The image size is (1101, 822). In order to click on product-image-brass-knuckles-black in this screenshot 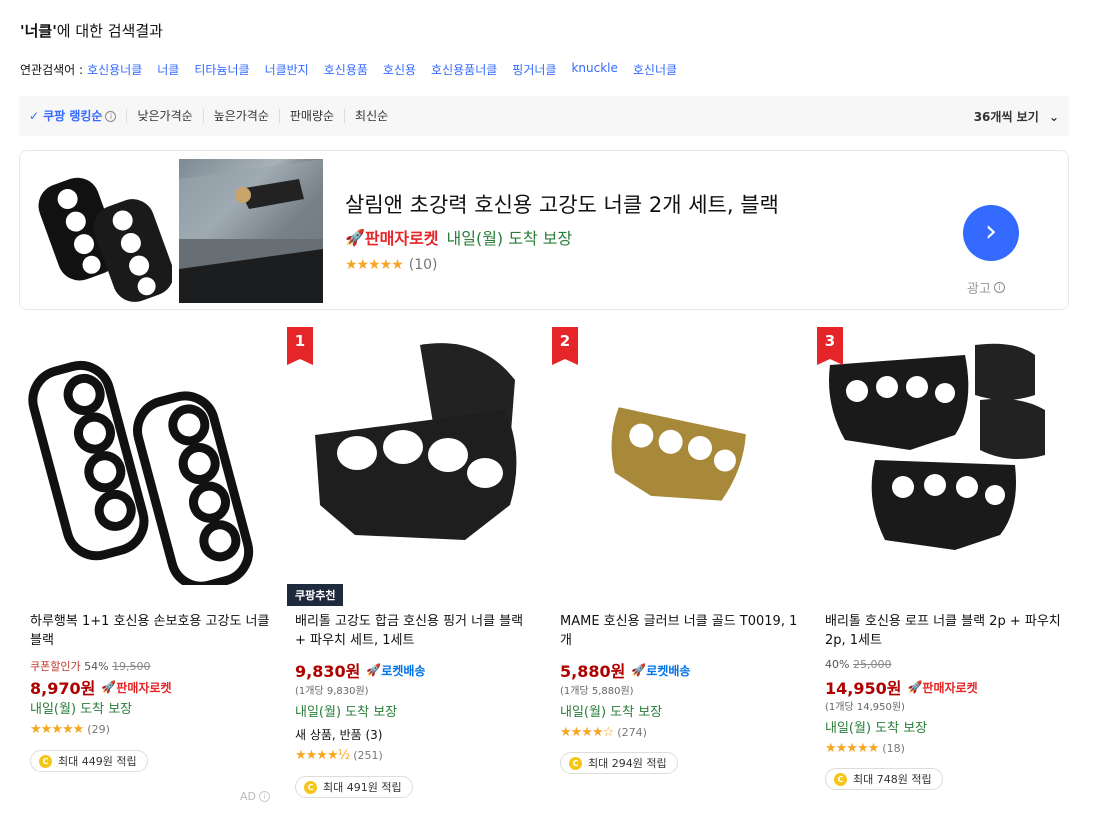, I will do `click(105, 239)`.